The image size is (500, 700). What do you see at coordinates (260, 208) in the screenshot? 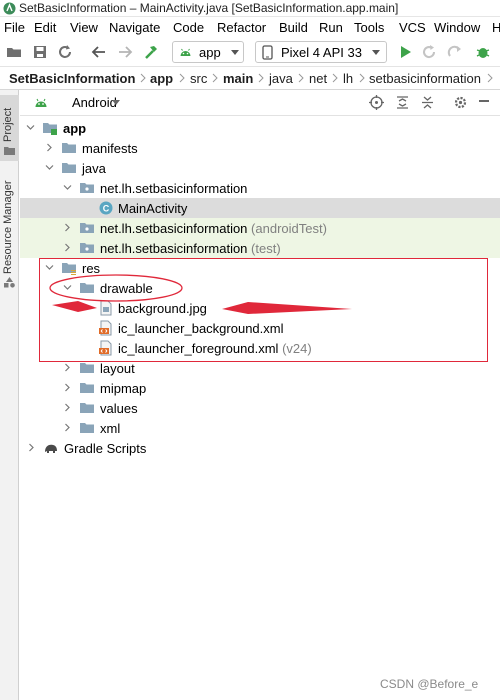
I see `tree-node-mainactivity: C MainActivity` at bounding box center [260, 208].